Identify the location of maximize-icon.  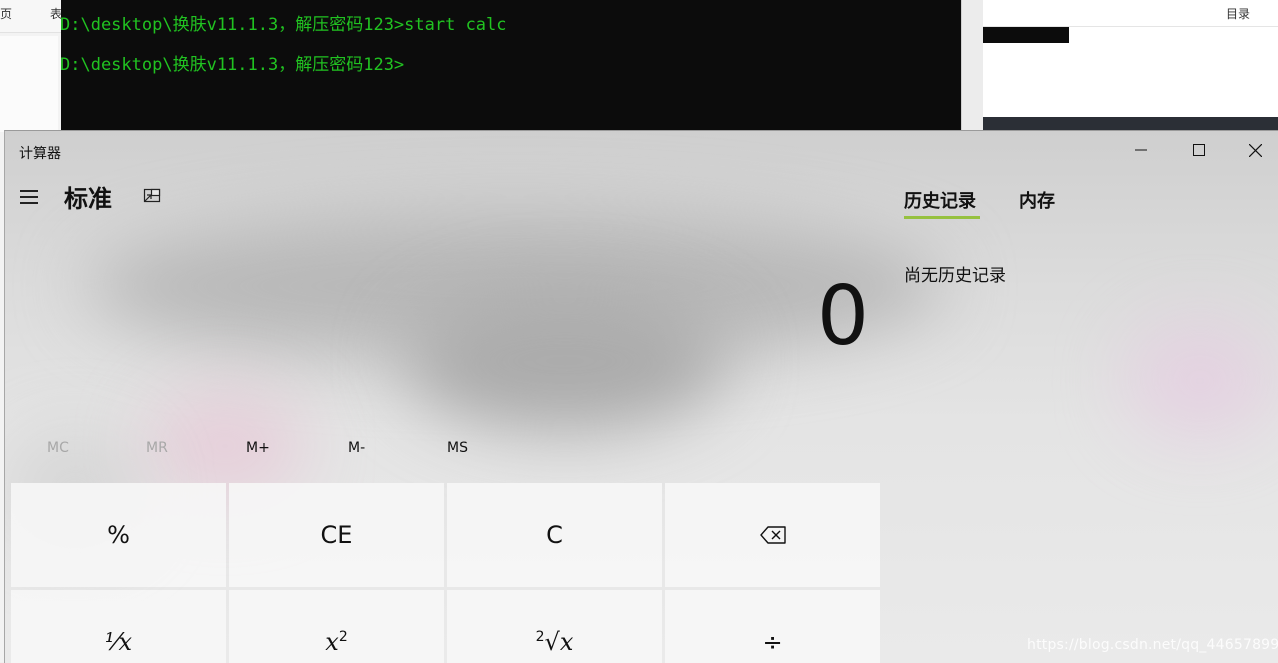
(1199, 150).